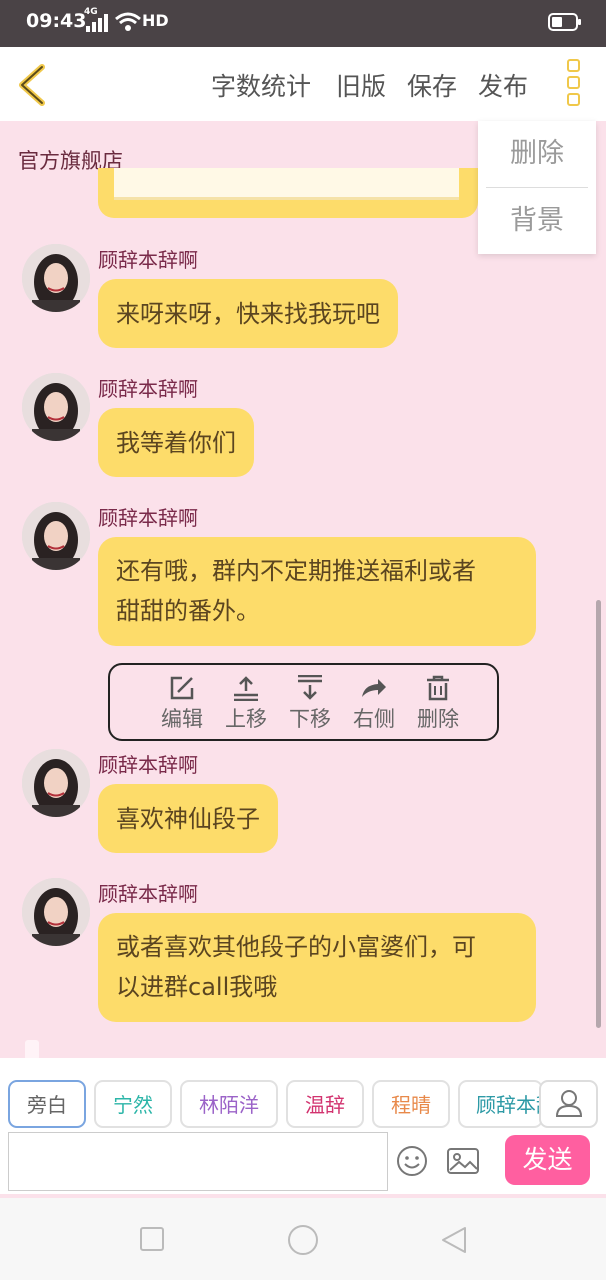  I want to click on role-label: 旁白, so click(47, 1105).